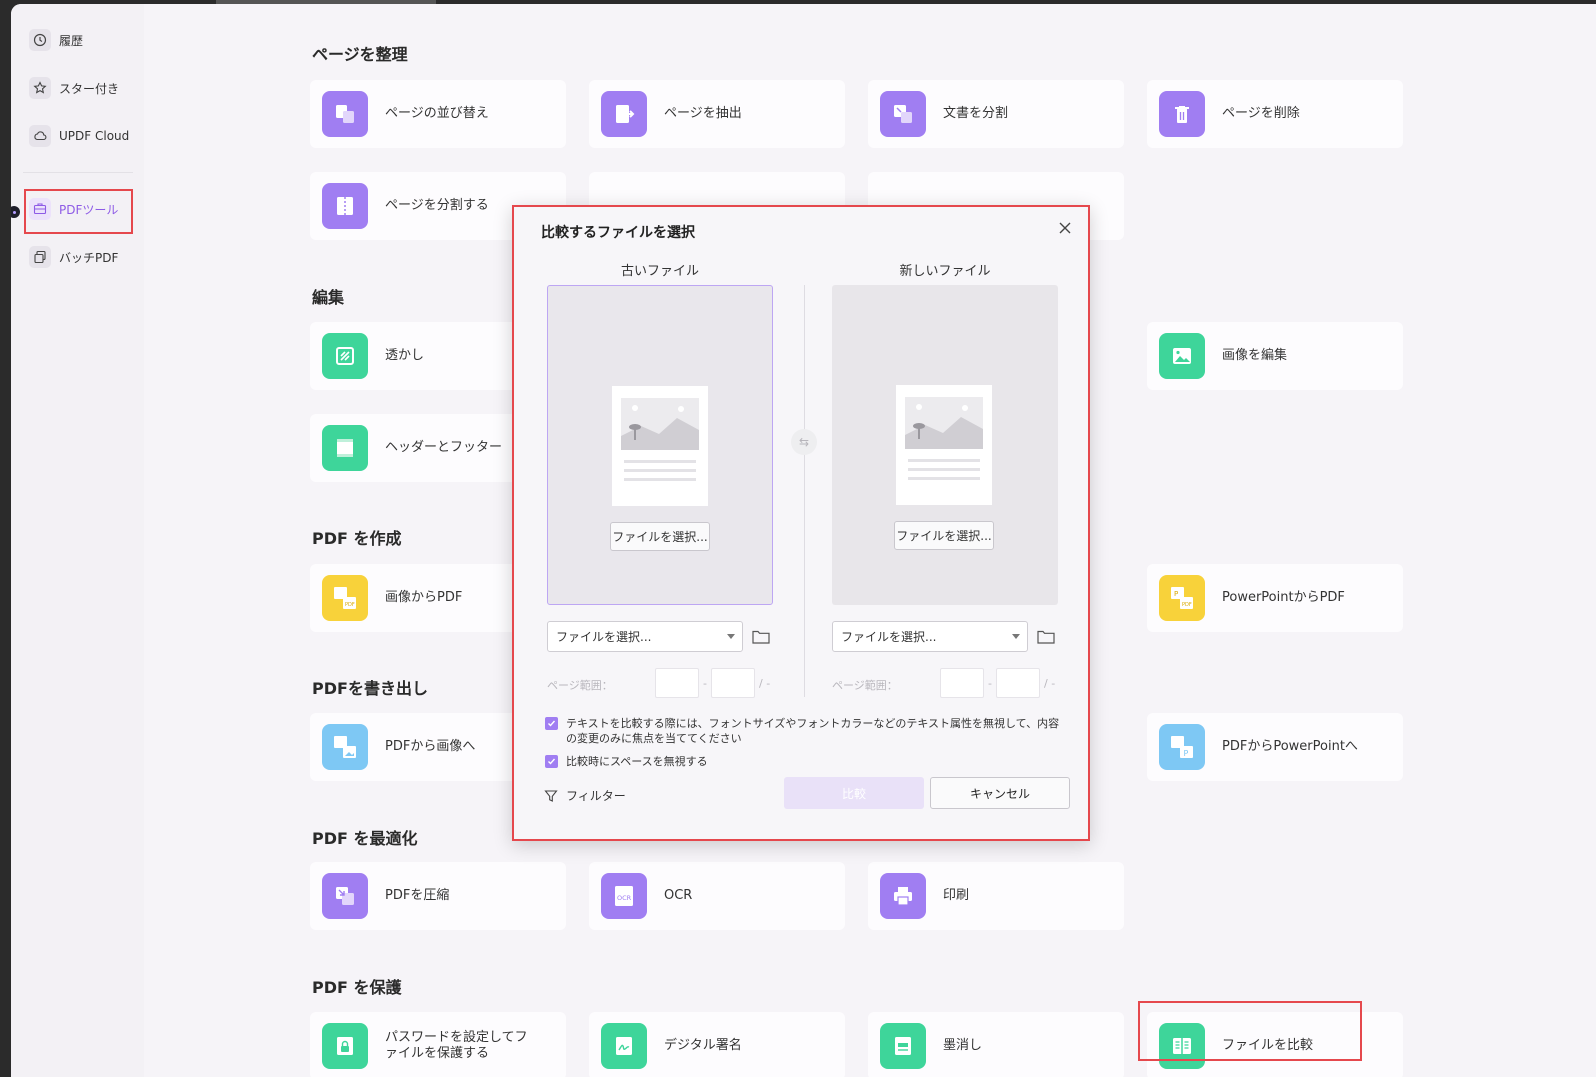 The height and width of the screenshot is (1077, 1596). Describe the element at coordinates (624, 114) in the screenshot. I see `extract-pages-icon` at that location.